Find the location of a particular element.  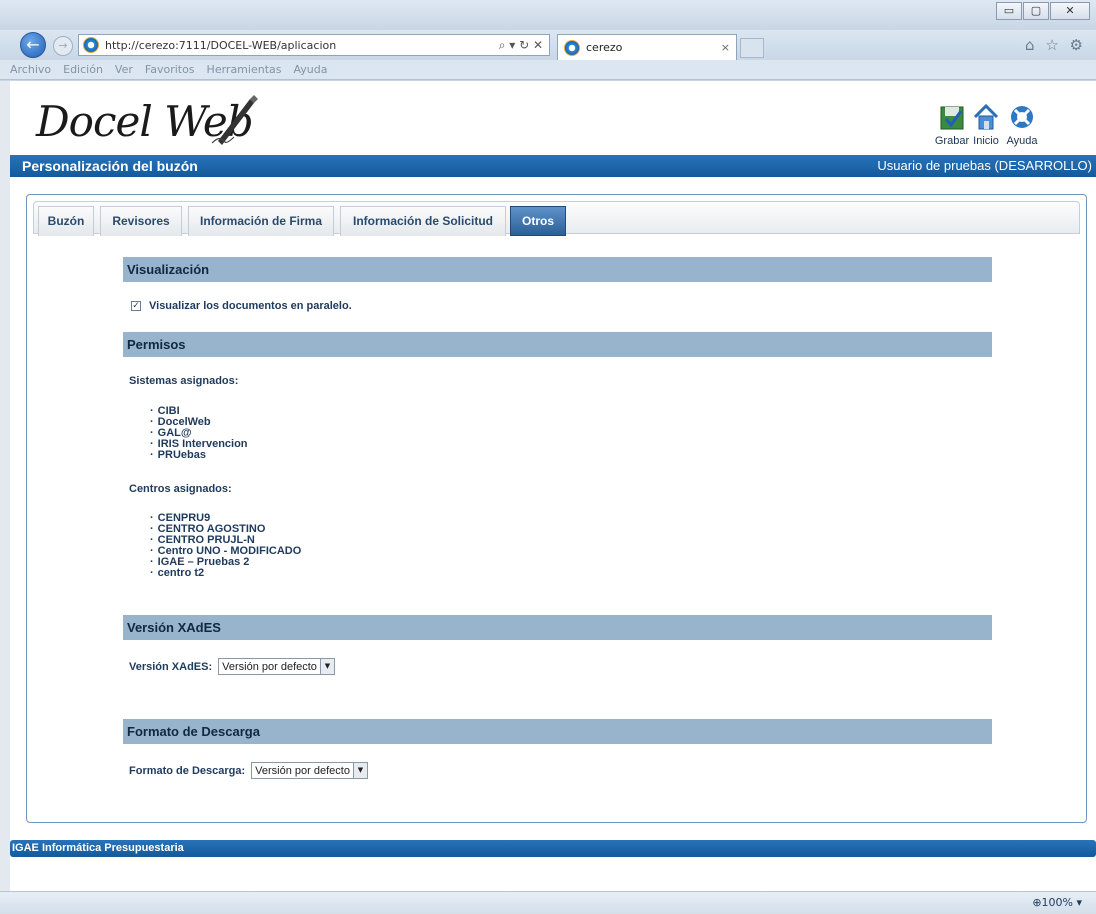

parallel-view-option: ✓ Visualizar los documentos en paralelo. is located at coordinates (241, 306).